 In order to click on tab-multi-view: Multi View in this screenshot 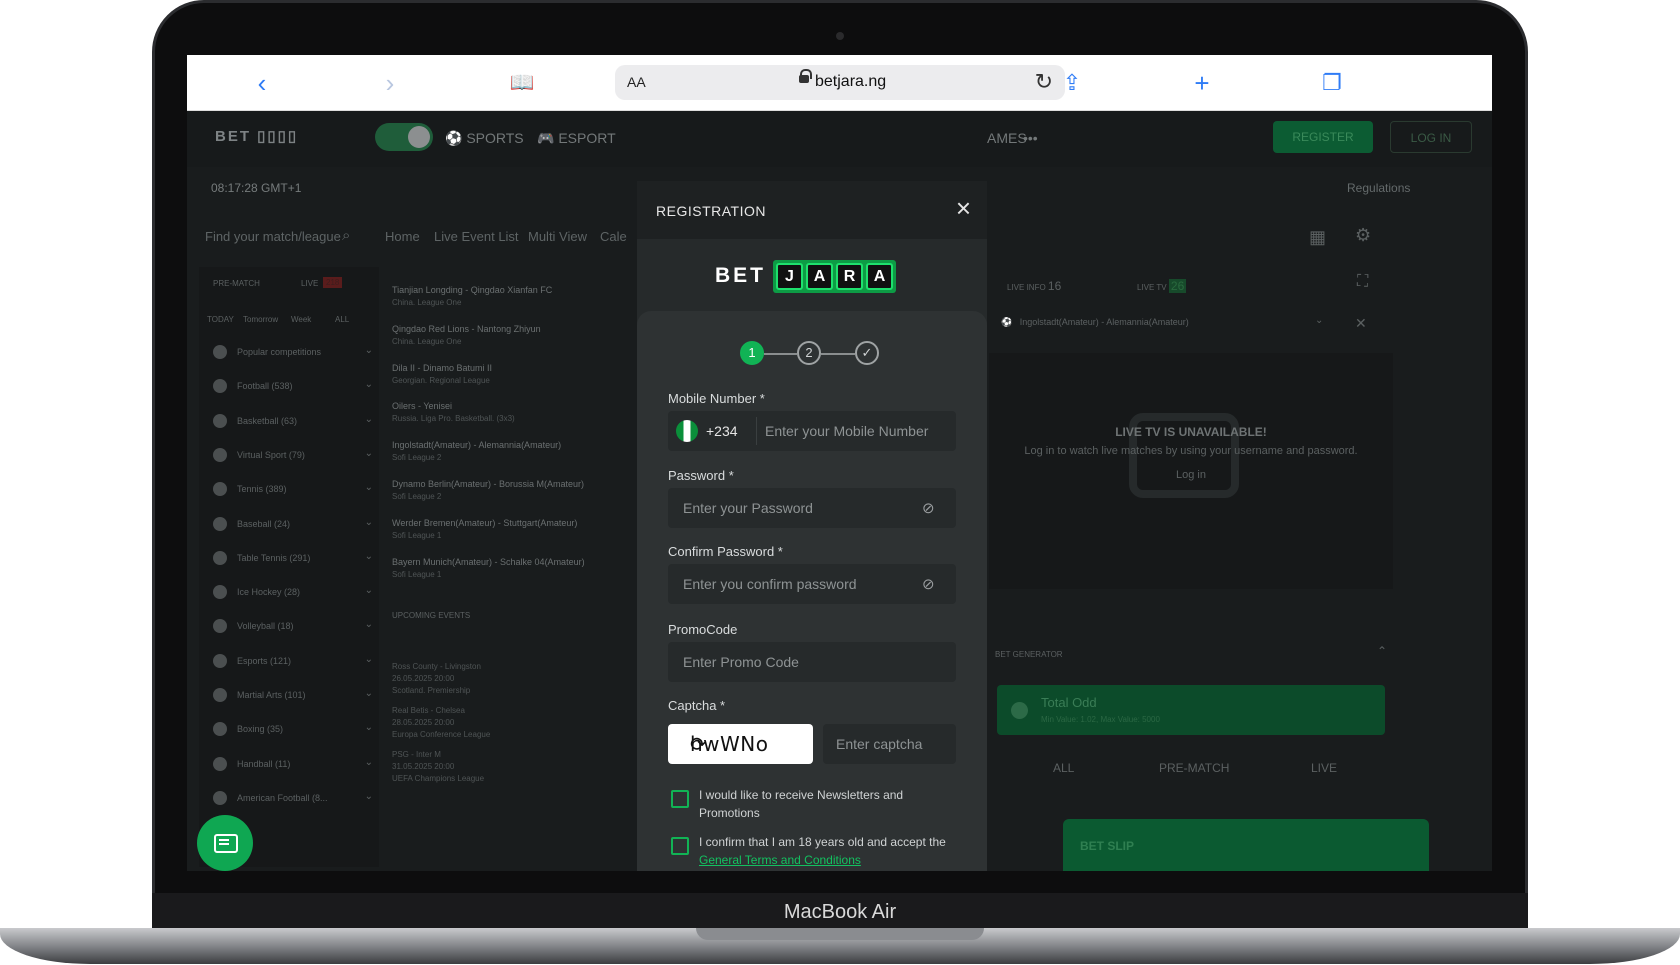, I will do `click(557, 236)`.